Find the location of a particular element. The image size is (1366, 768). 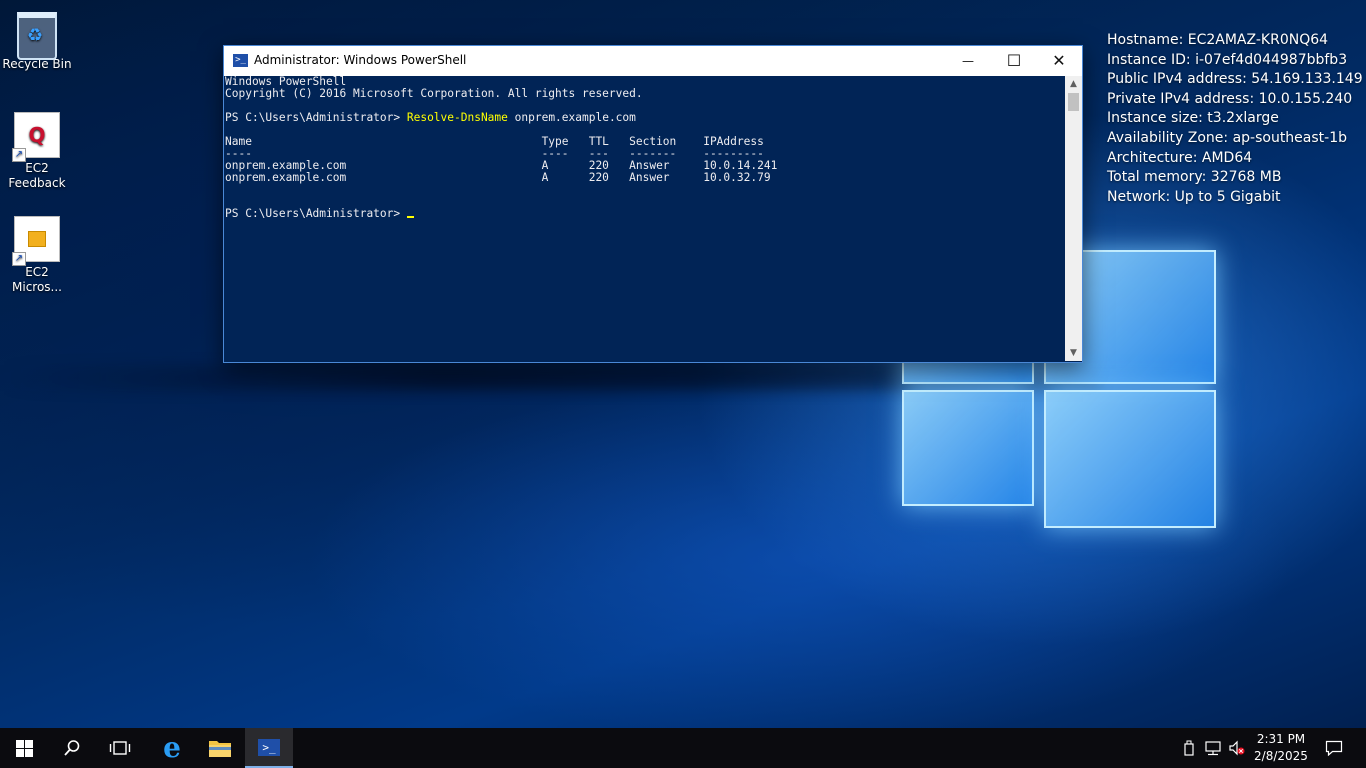

desktop-icon-ec2-feedback: Q ↗ EC2 Feedback is located at coordinates (37, 151).